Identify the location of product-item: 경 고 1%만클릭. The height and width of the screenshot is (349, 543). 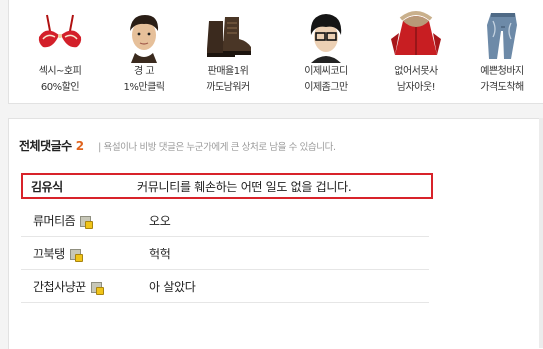
(144, 47).